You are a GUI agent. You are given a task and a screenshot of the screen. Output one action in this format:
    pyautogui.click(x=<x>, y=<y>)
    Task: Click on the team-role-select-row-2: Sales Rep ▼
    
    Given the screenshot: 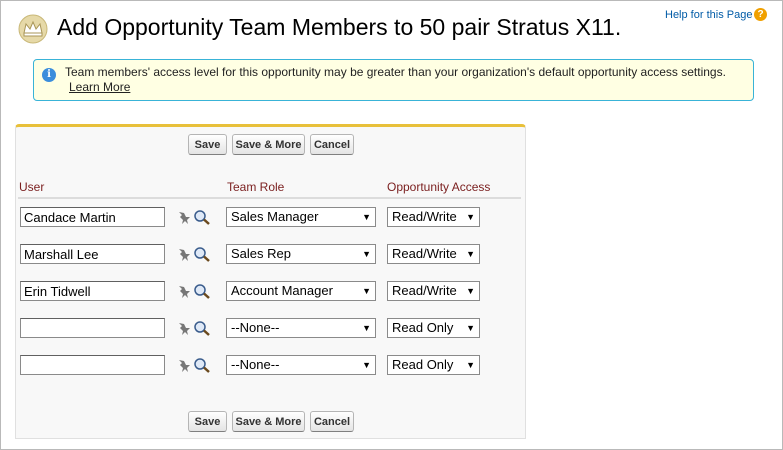 What is the action you would take?
    pyautogui.click(x=301, y=254)
    